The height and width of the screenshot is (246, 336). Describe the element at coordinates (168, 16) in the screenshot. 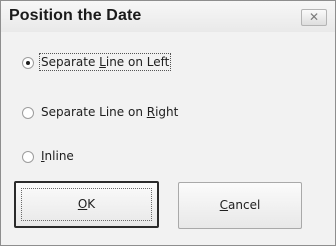

I see `title-bar: Position the Date ✕` at that location.